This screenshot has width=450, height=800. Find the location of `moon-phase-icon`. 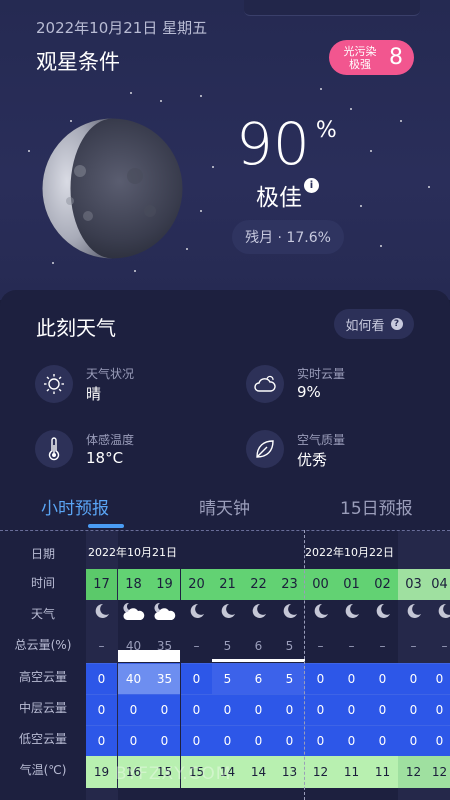

moon-phase-icon is located at coordinates (112, 188).